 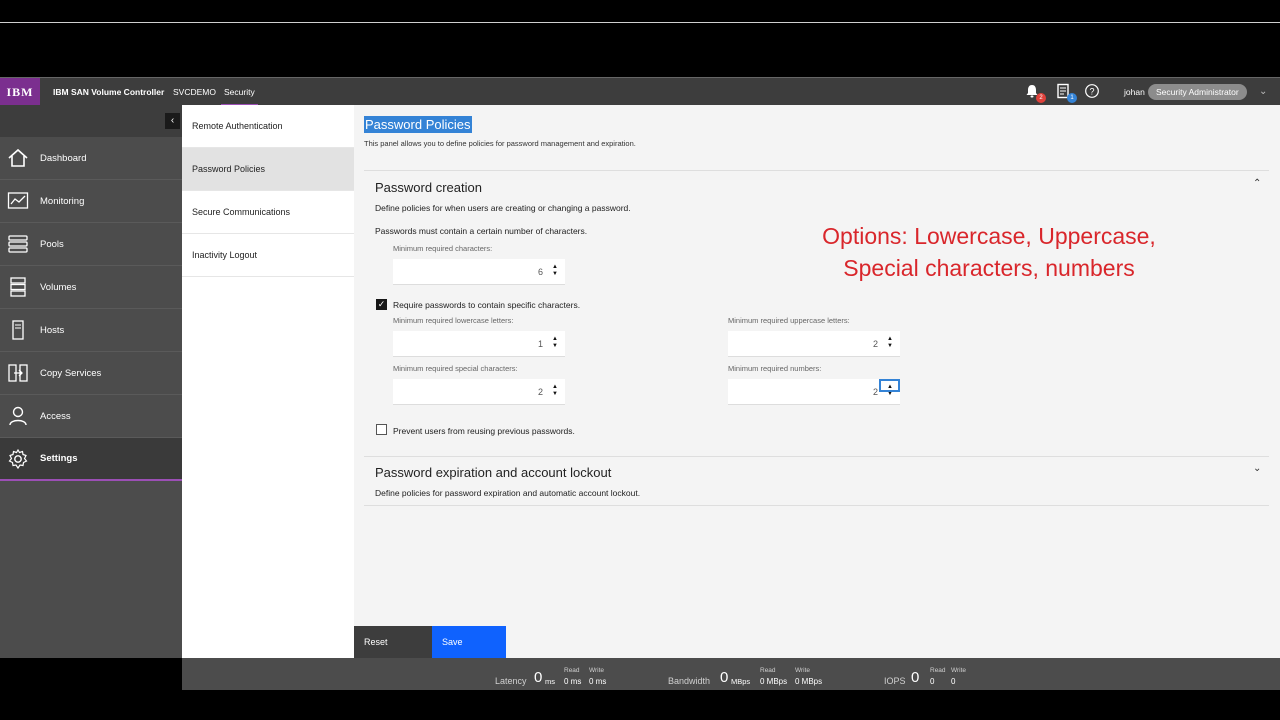 I want to click on lowercase-stepper: 1 ▲ ▼, so click(x=479, y=344).